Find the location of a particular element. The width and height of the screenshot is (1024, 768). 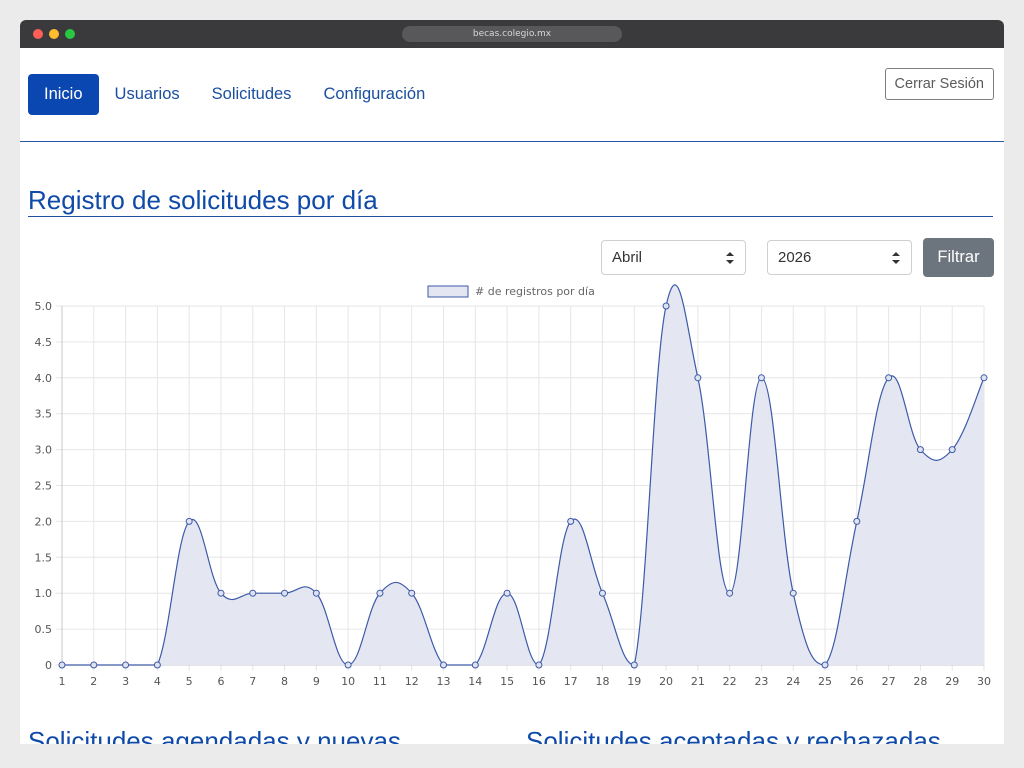

legend-label: # de registros por día is located at coordinates (535, 291).